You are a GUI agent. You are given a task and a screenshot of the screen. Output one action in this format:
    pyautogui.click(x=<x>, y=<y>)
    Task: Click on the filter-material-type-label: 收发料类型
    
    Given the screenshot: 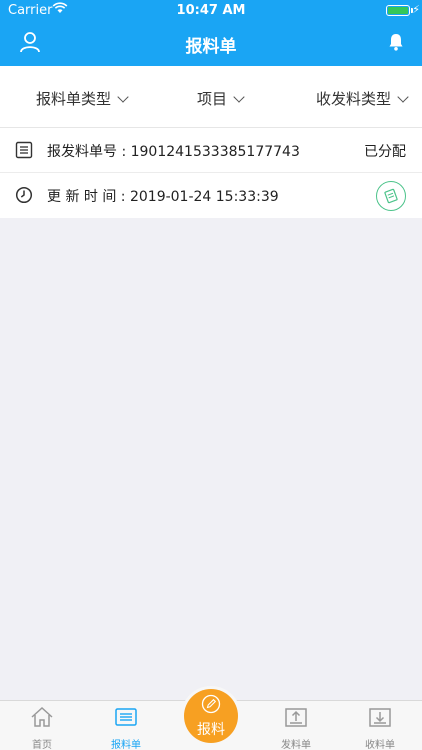 What is the action you would take?
    pyautogui.click(x=354, y=99)
    